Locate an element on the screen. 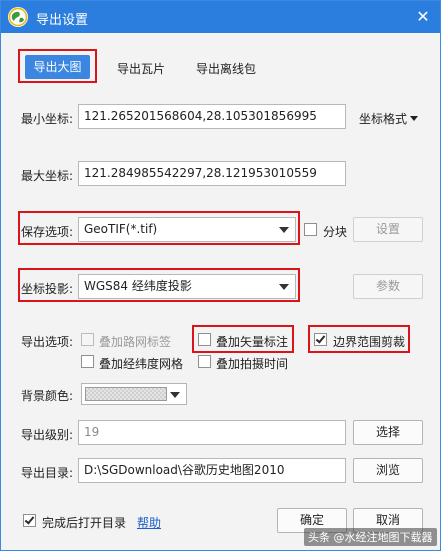 This screenshot has height=551, width=441. max-coord-label: 最大坐标: is located at coordinates (47, 176).